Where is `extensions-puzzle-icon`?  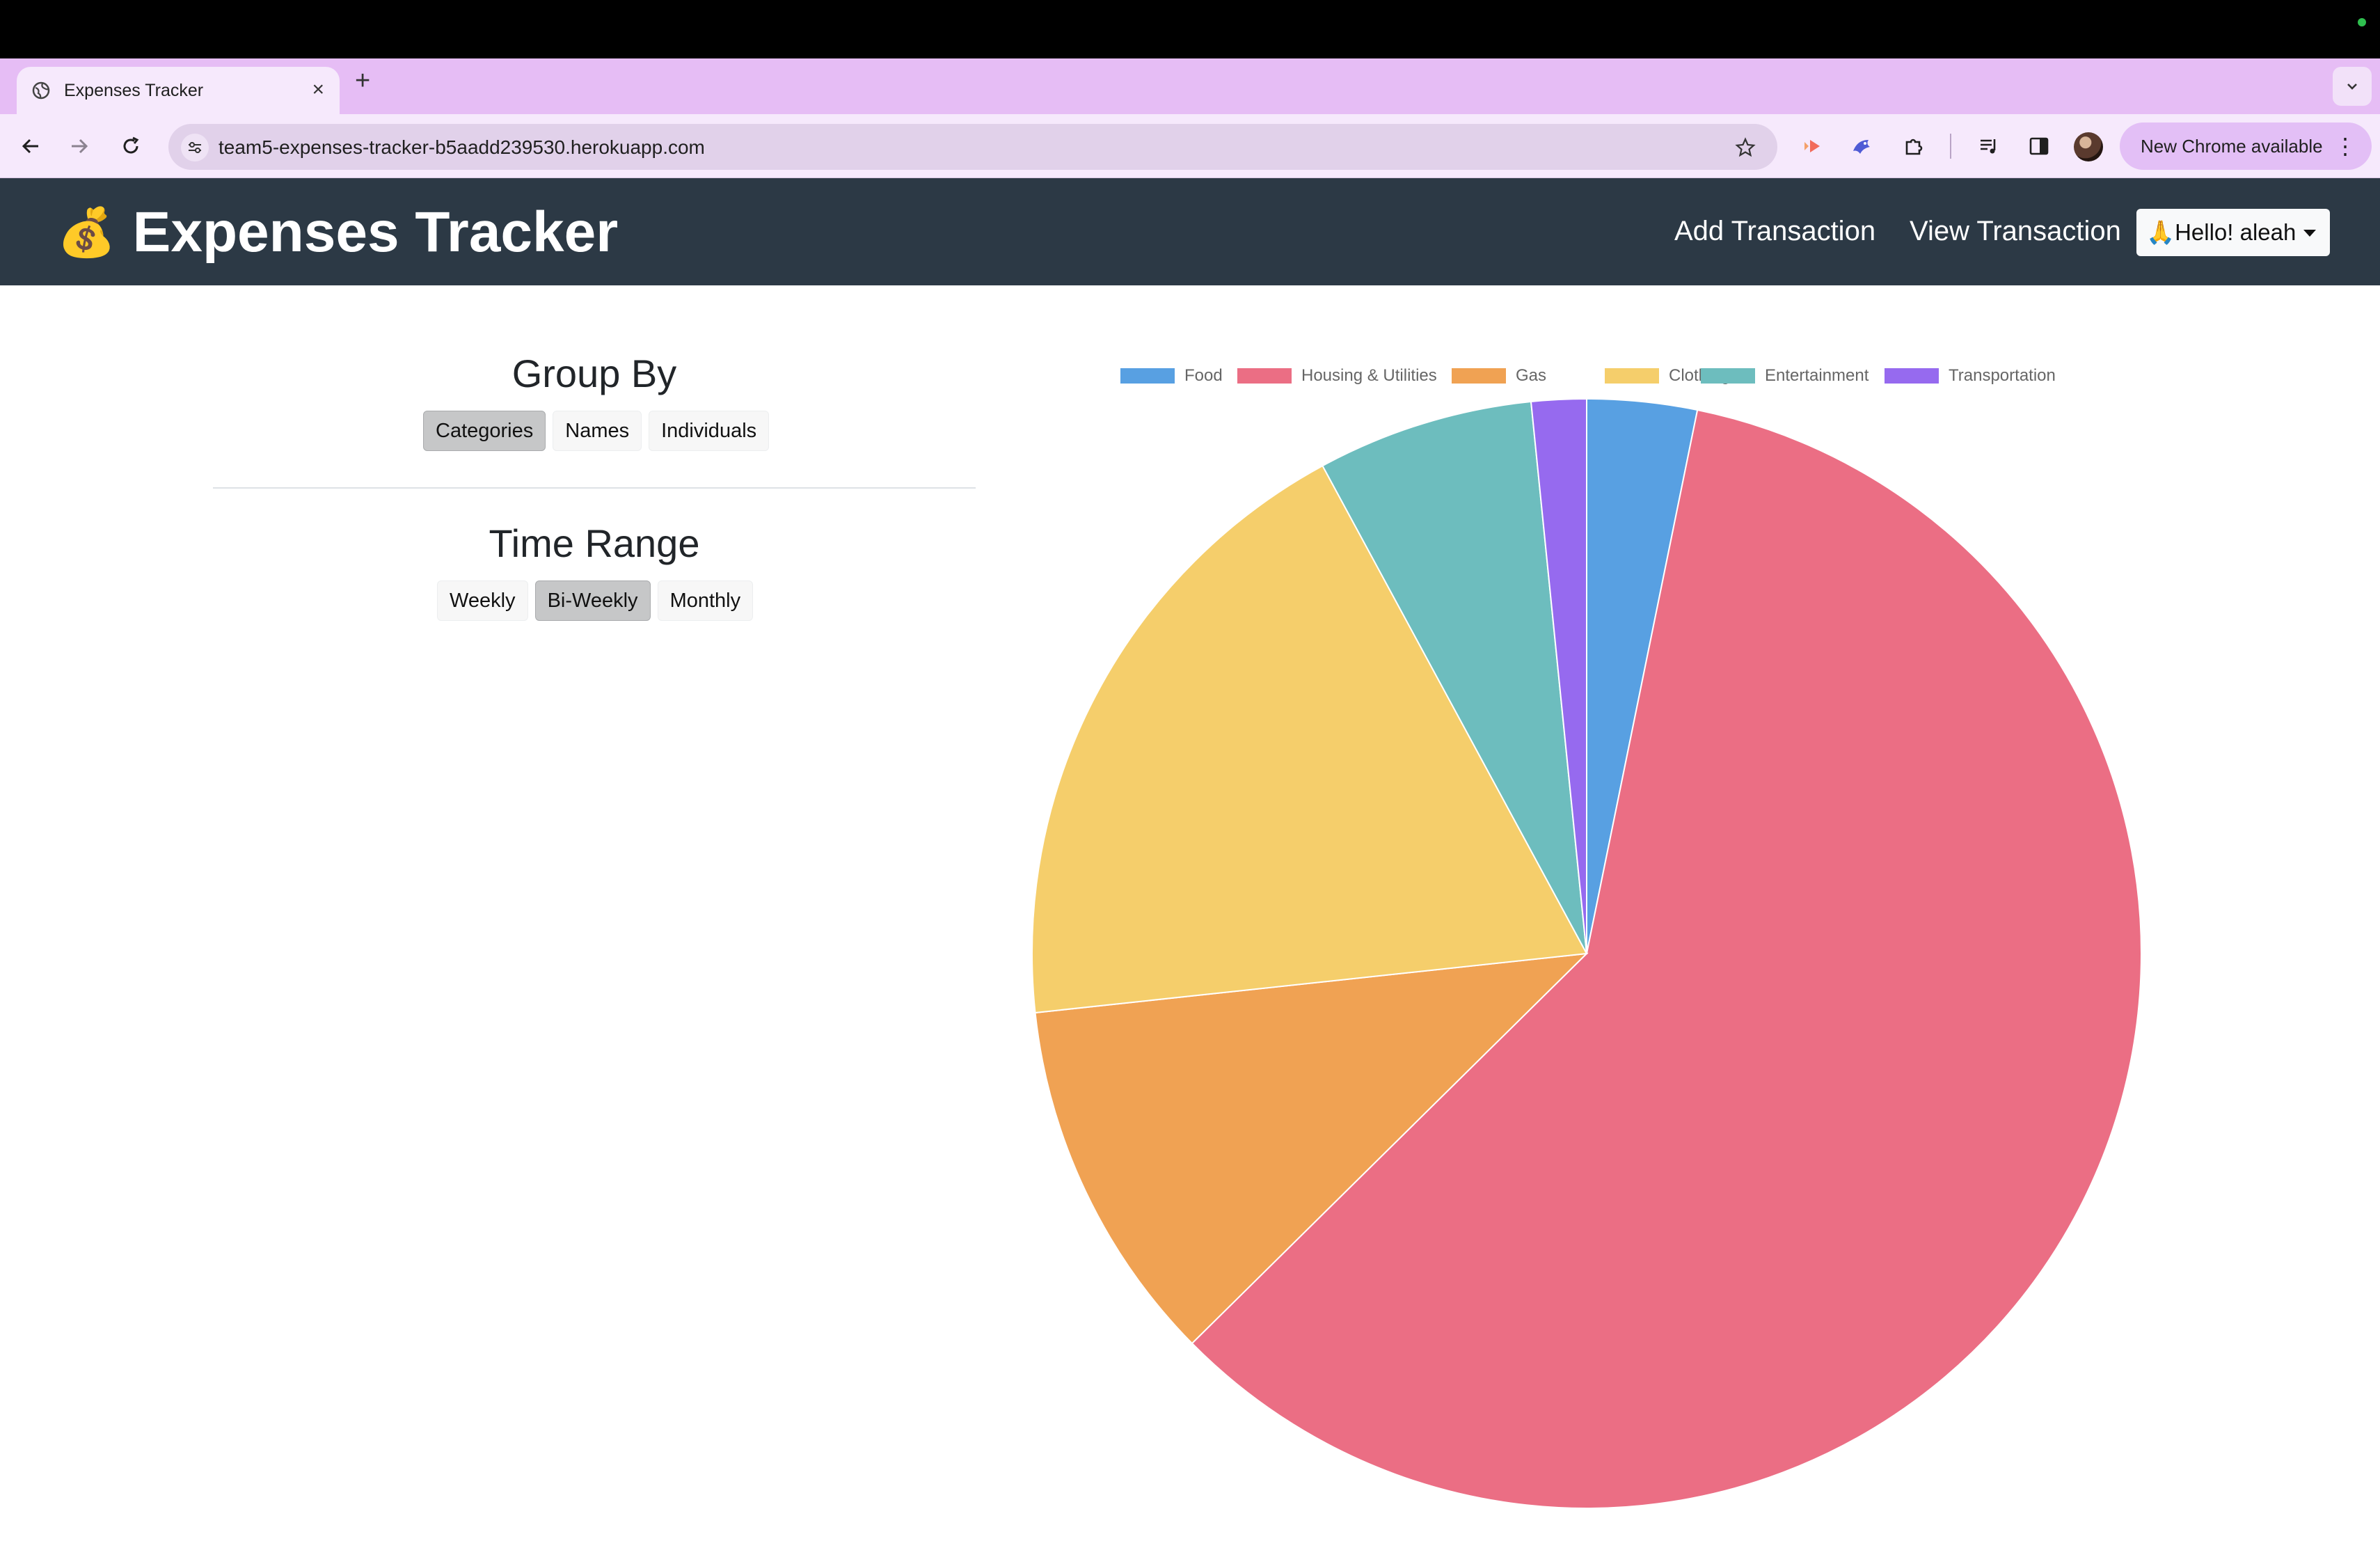
extensions-puzzle-icon is located at coordinates (1913, 146).